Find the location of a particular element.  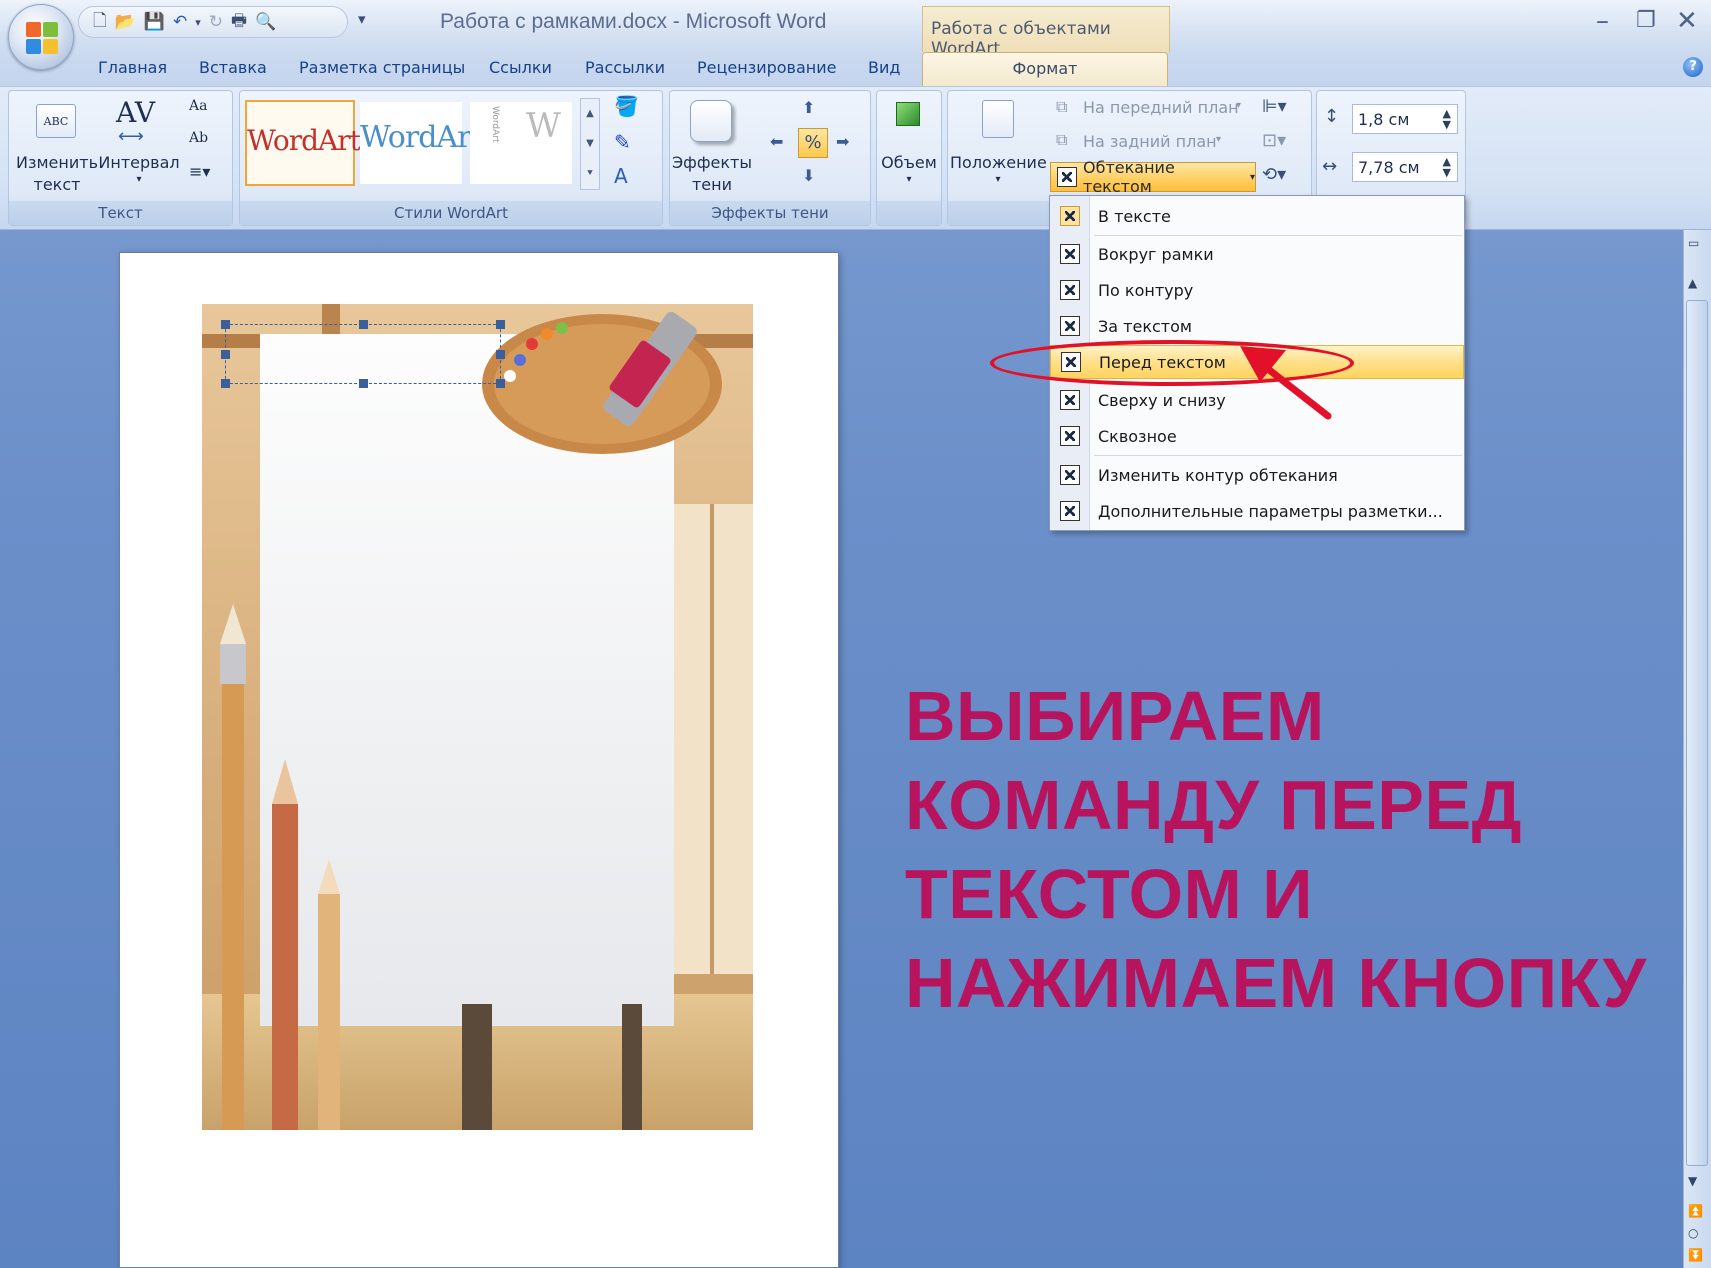

text-outline-icon: ✎ is located at coordinates (622, 142).